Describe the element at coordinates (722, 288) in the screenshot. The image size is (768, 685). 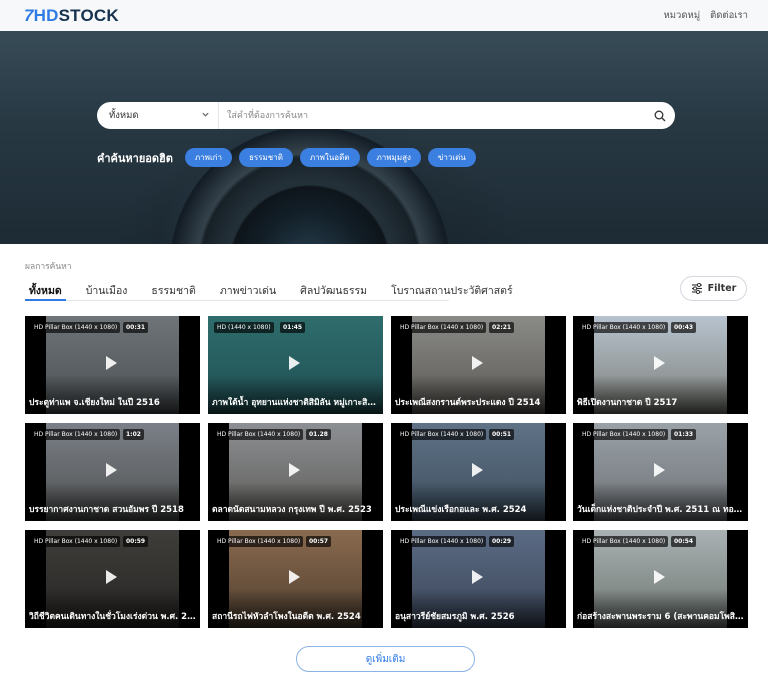
I see `filter-label: Filter` at that location.